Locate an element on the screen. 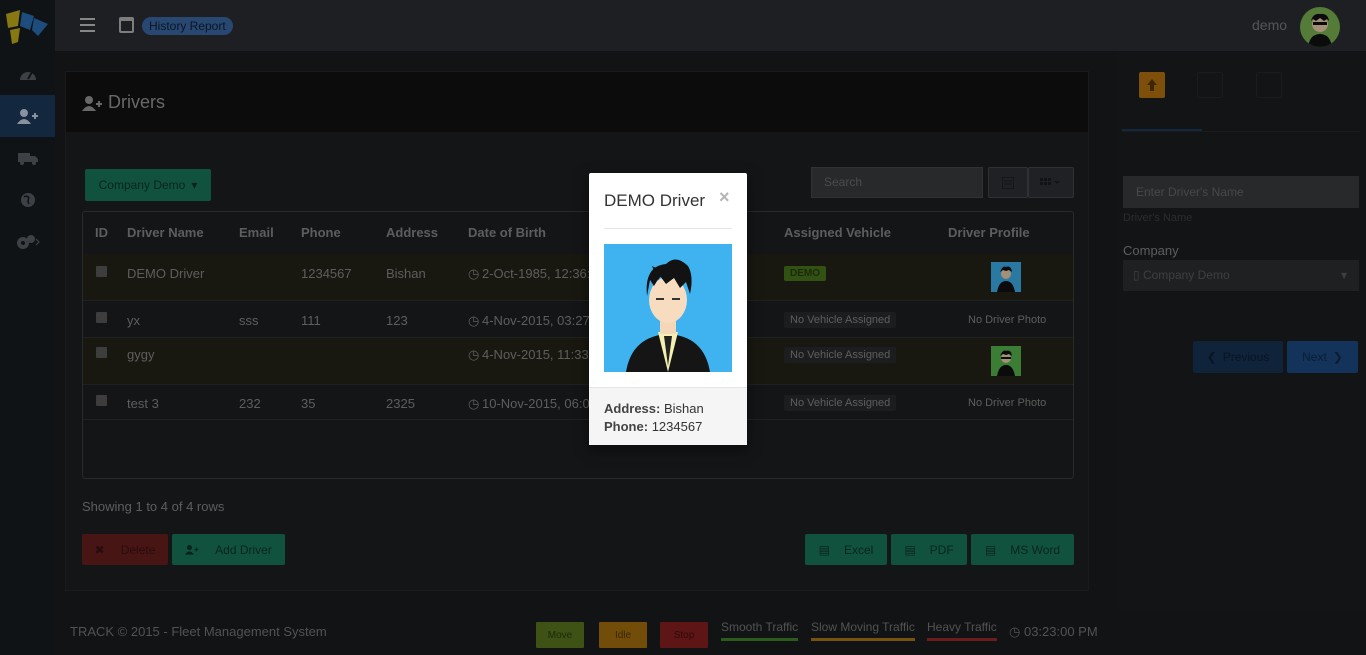  driver-photo is located at coordinates (668, 308).